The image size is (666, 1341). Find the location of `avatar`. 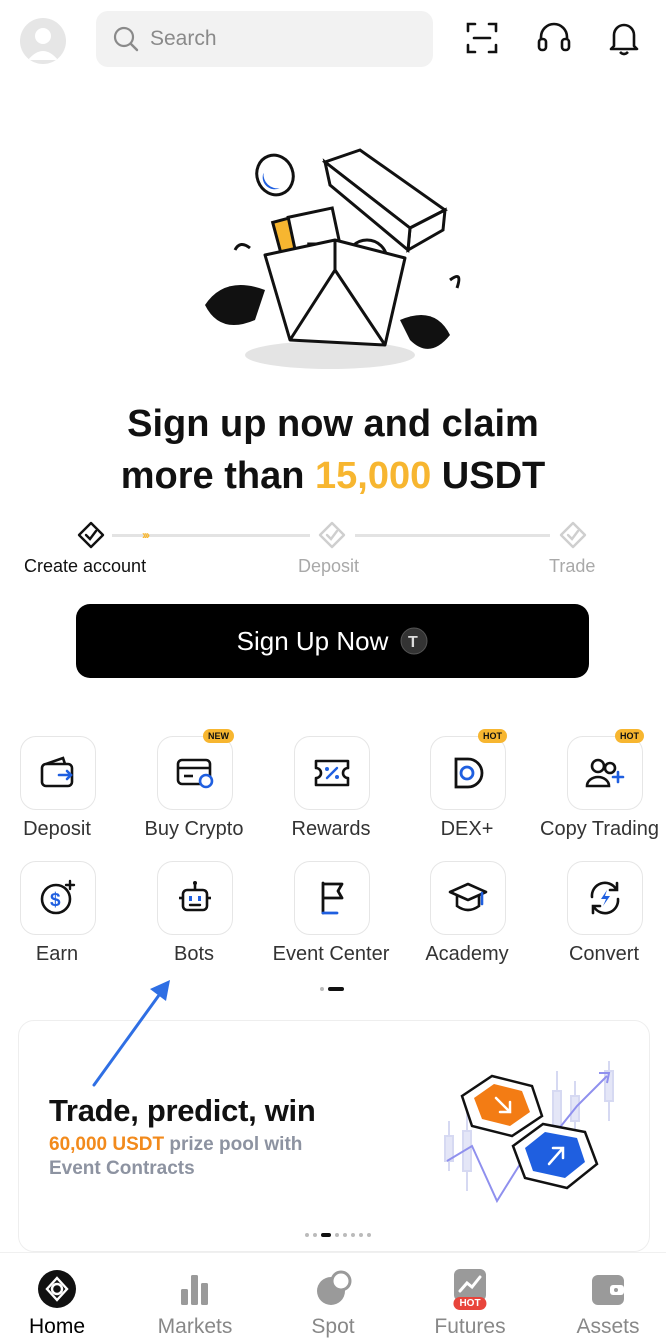

avatar is located at coordinates (43, 41).